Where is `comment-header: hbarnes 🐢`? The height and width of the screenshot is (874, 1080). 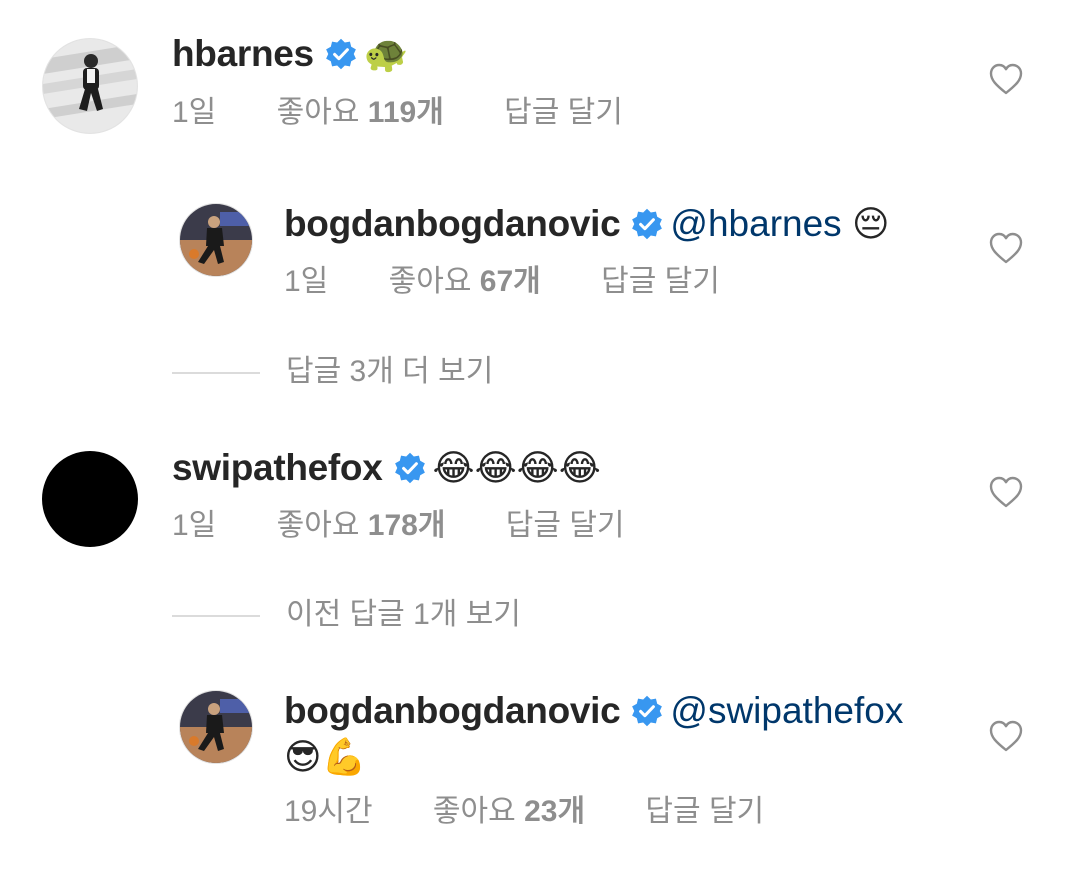 comment-header: hbarnes 🐢 is located at coordinates (290, 54).